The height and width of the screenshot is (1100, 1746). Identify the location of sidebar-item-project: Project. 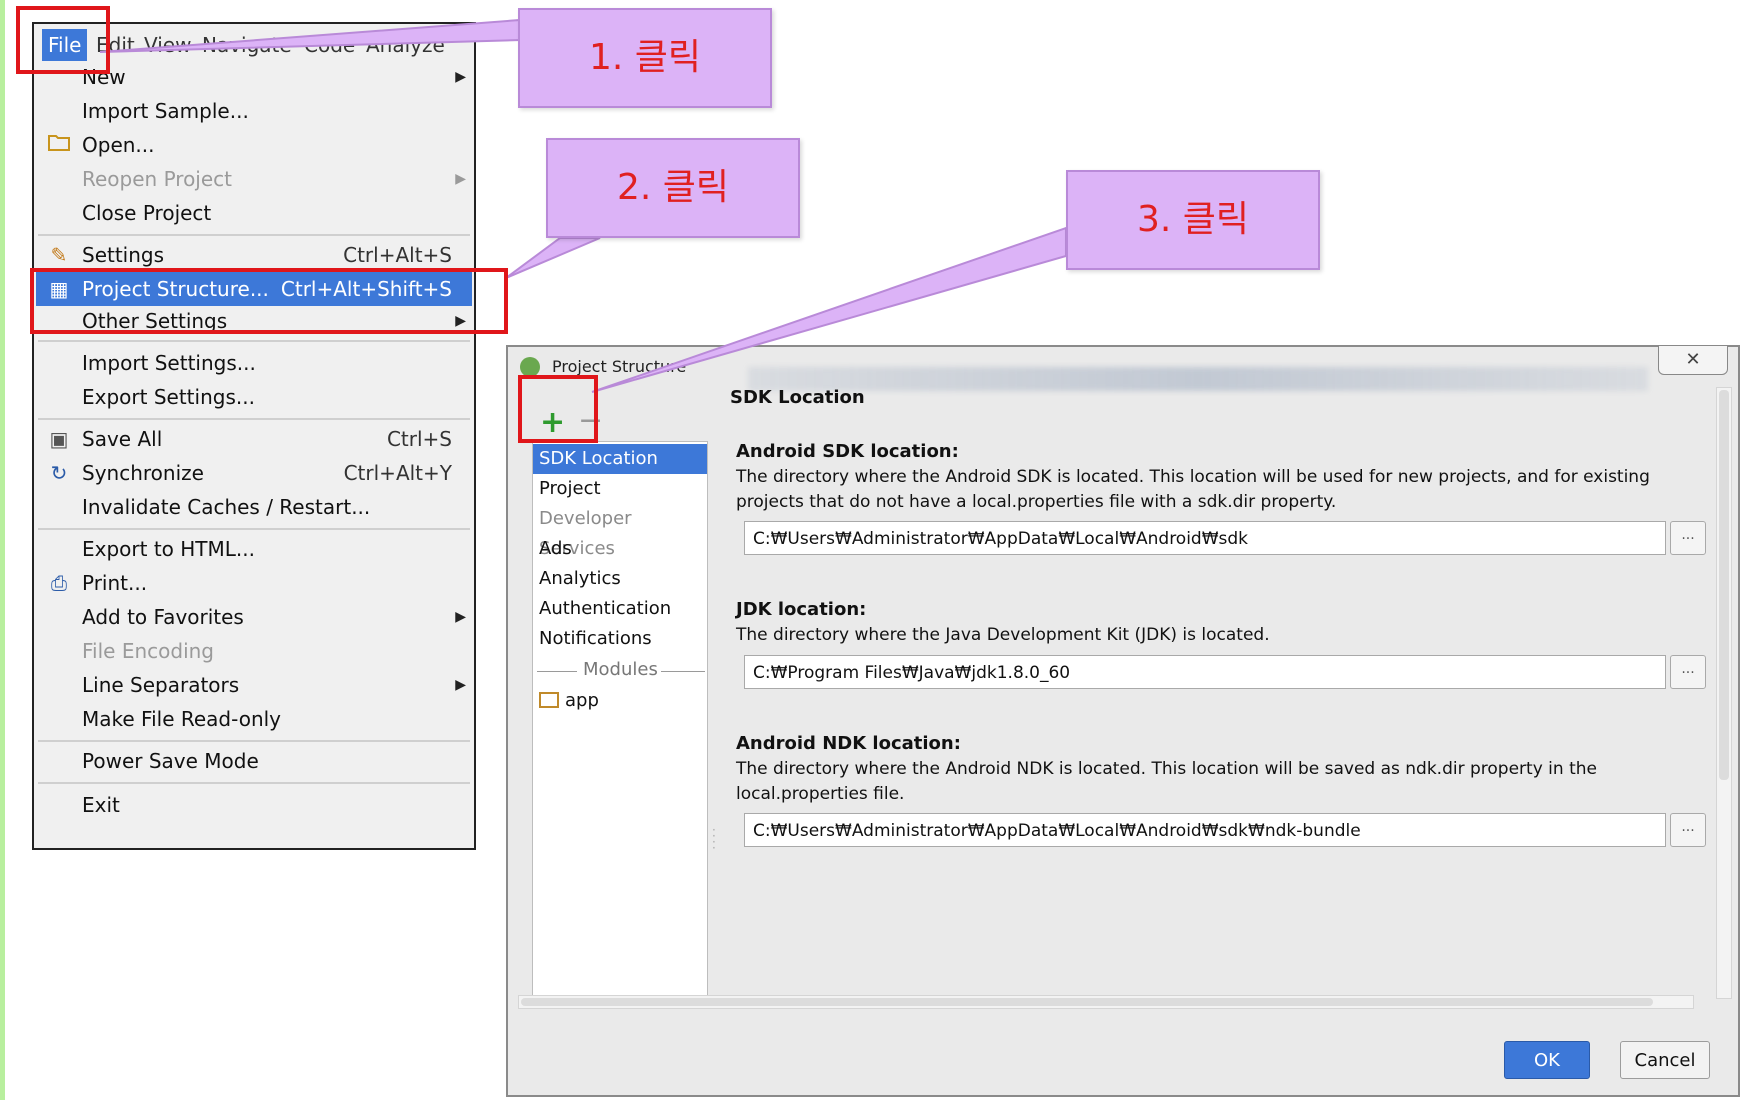
(620, 489).